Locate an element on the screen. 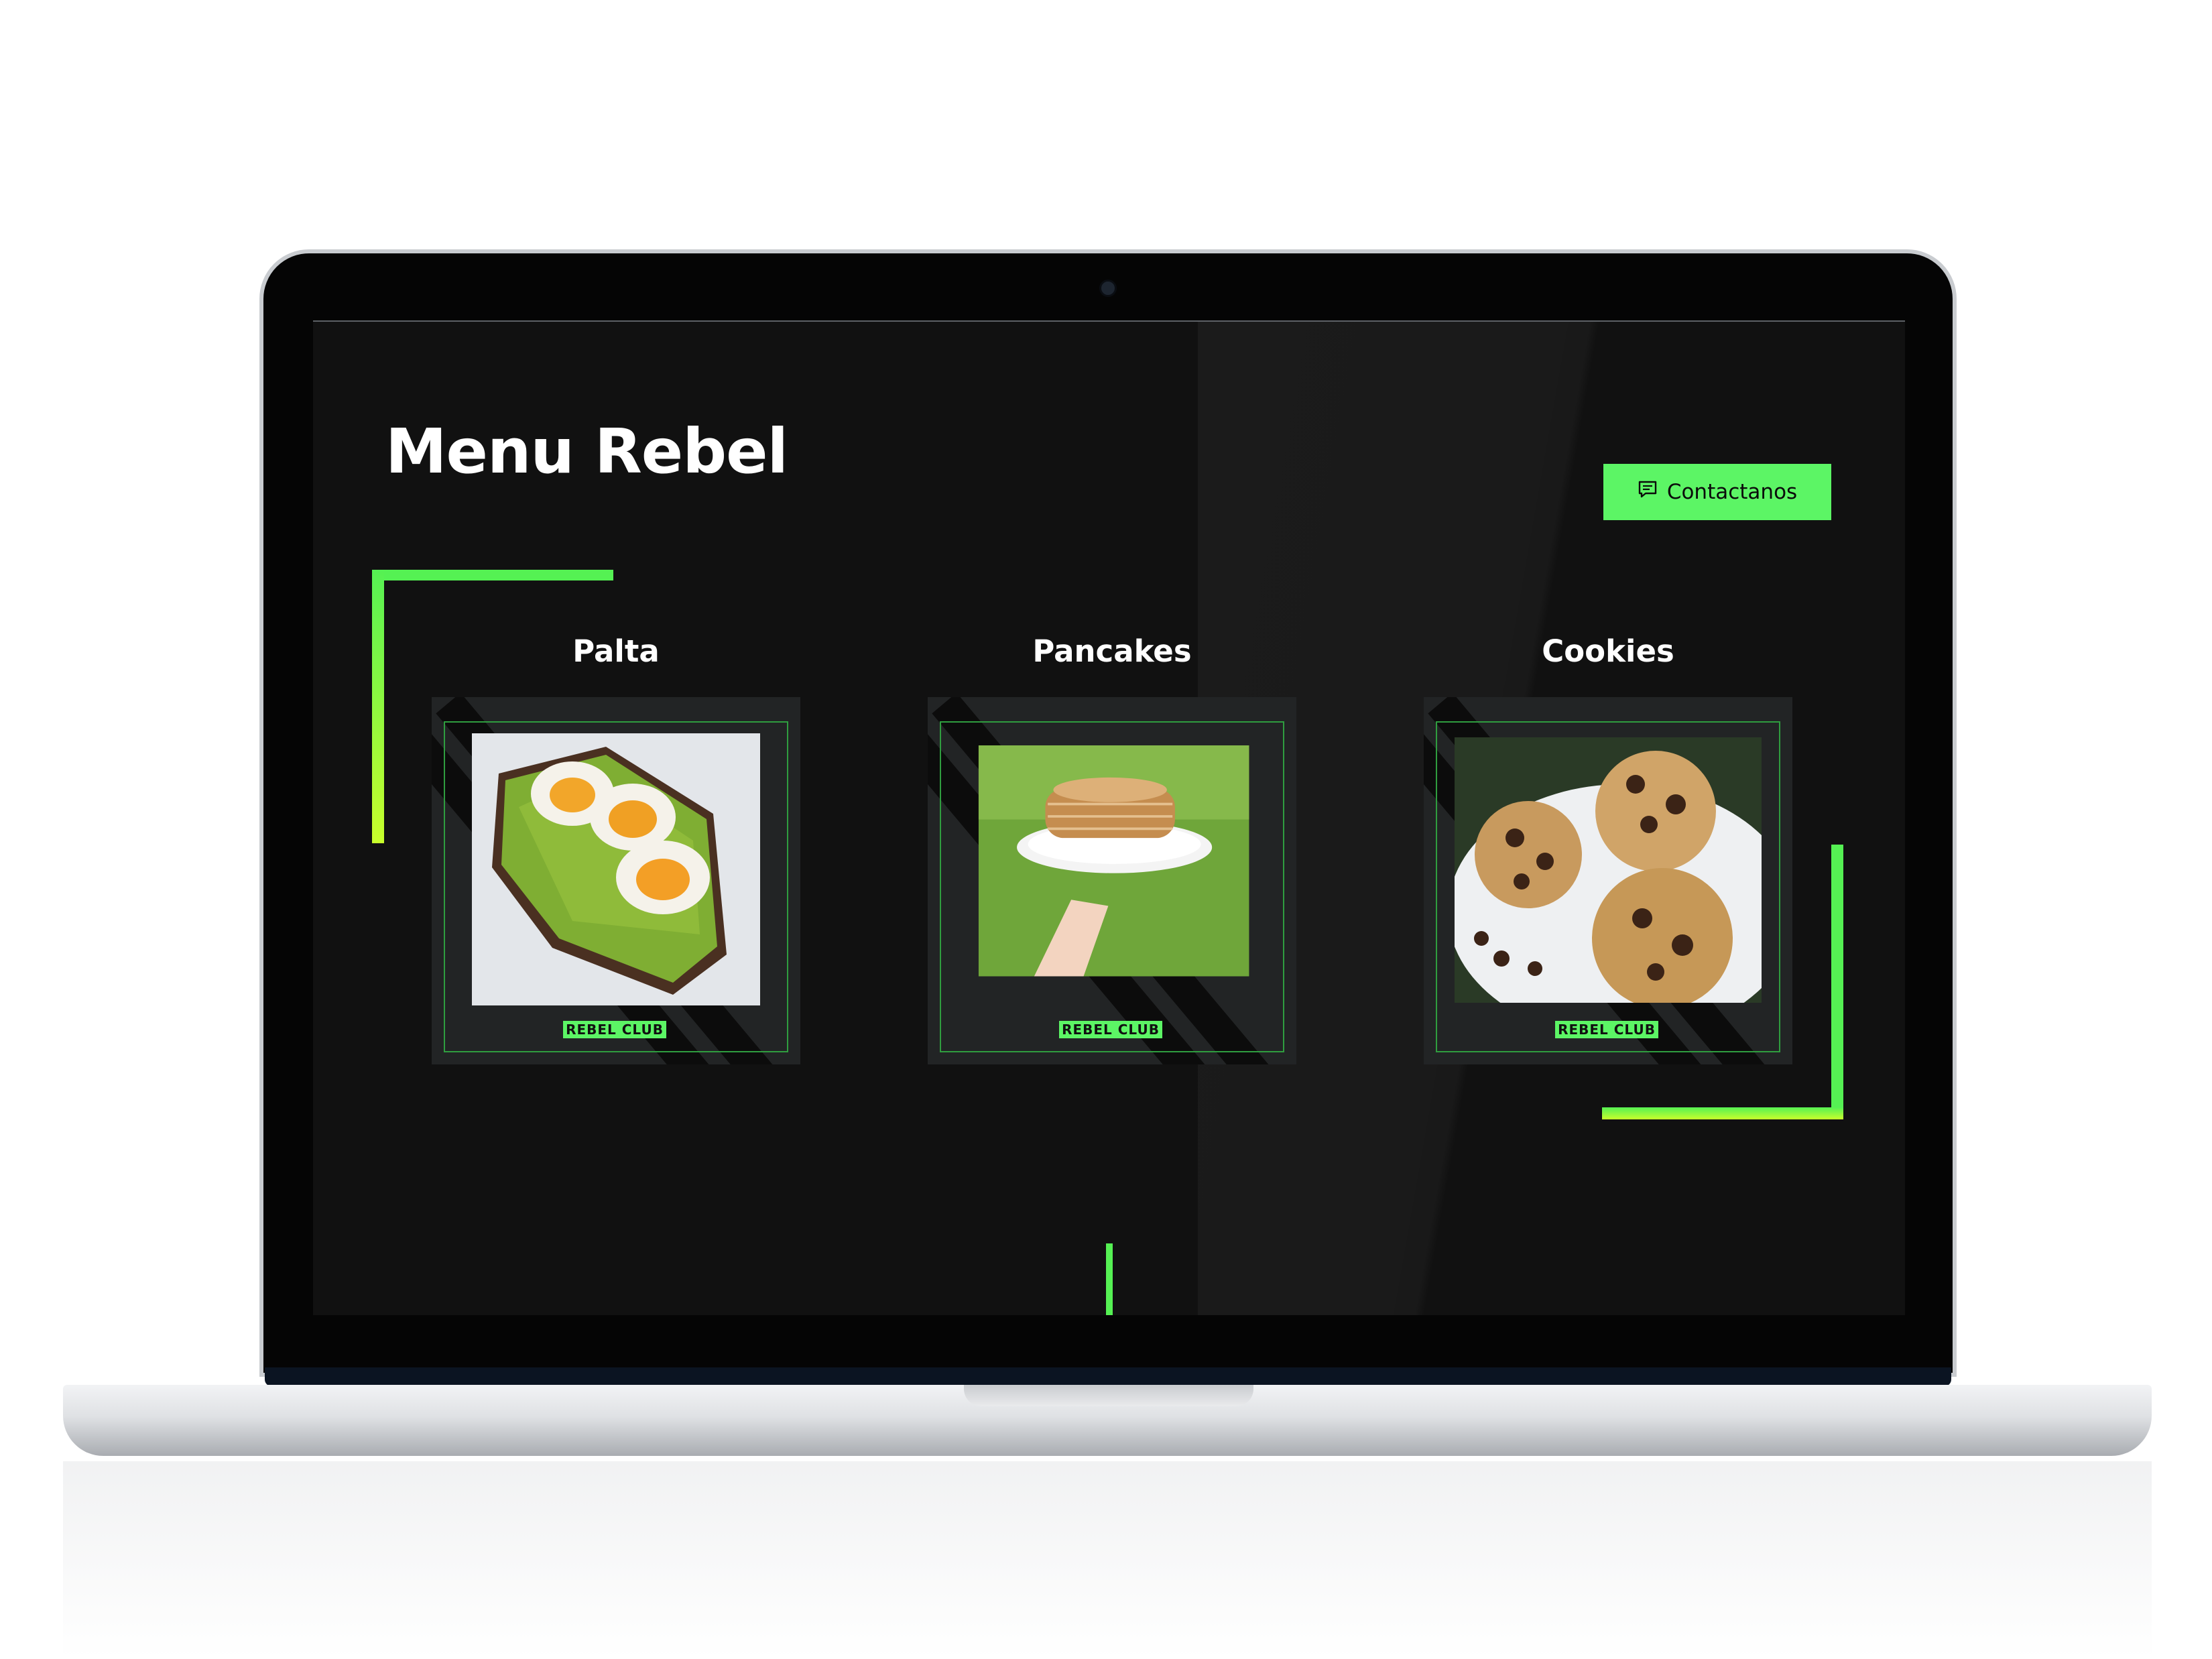 The image size is (2212, 1659). laptop-reflection is located at coordinates (1107, 1560).